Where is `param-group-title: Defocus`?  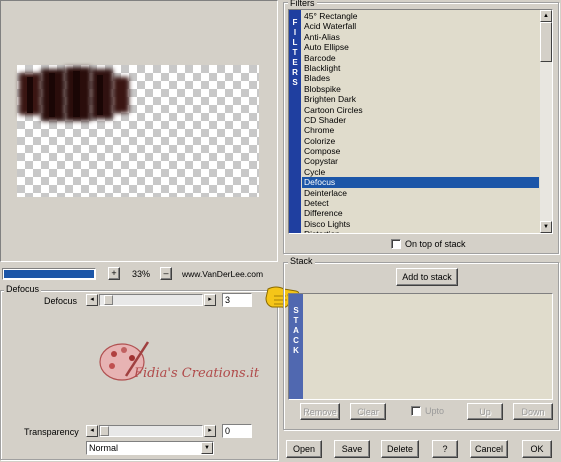 param-group-title: Defocus is located at coordinates (23, 289).